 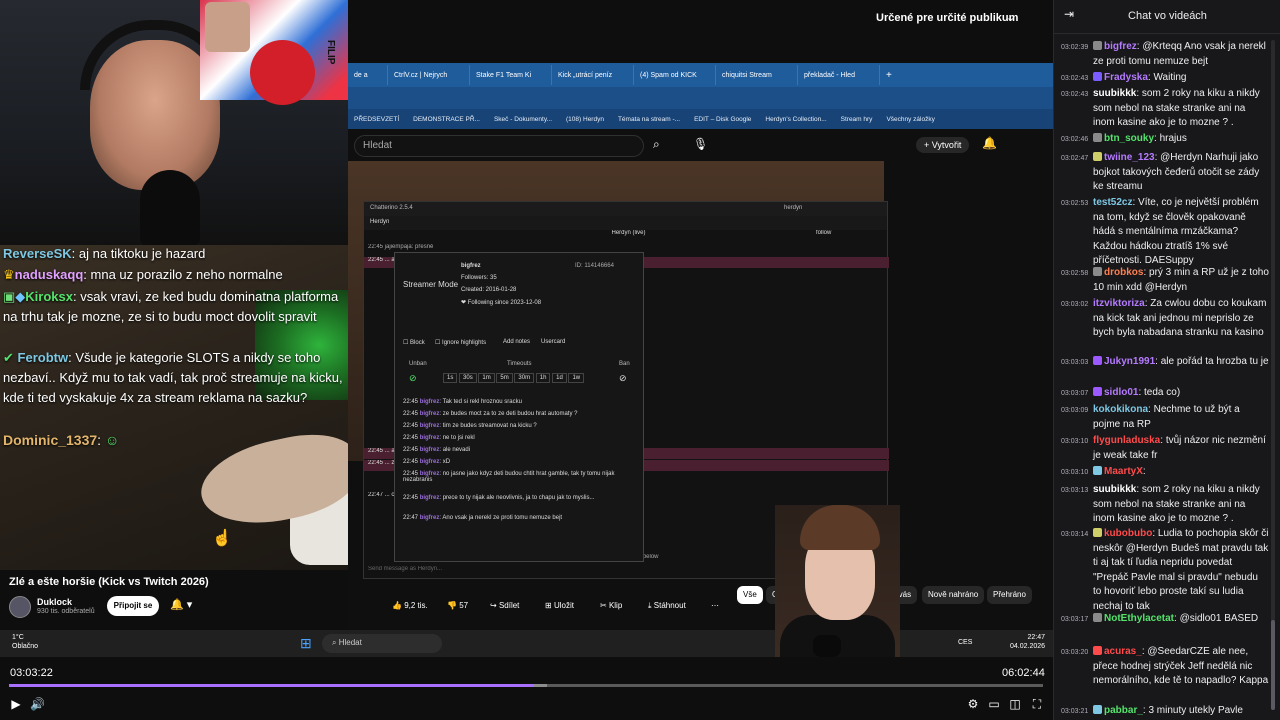 What do you see at coordinates (1120, 409) in the screenshot?
I see `message-username: kokokikona` at bounding box center [1120, 409].